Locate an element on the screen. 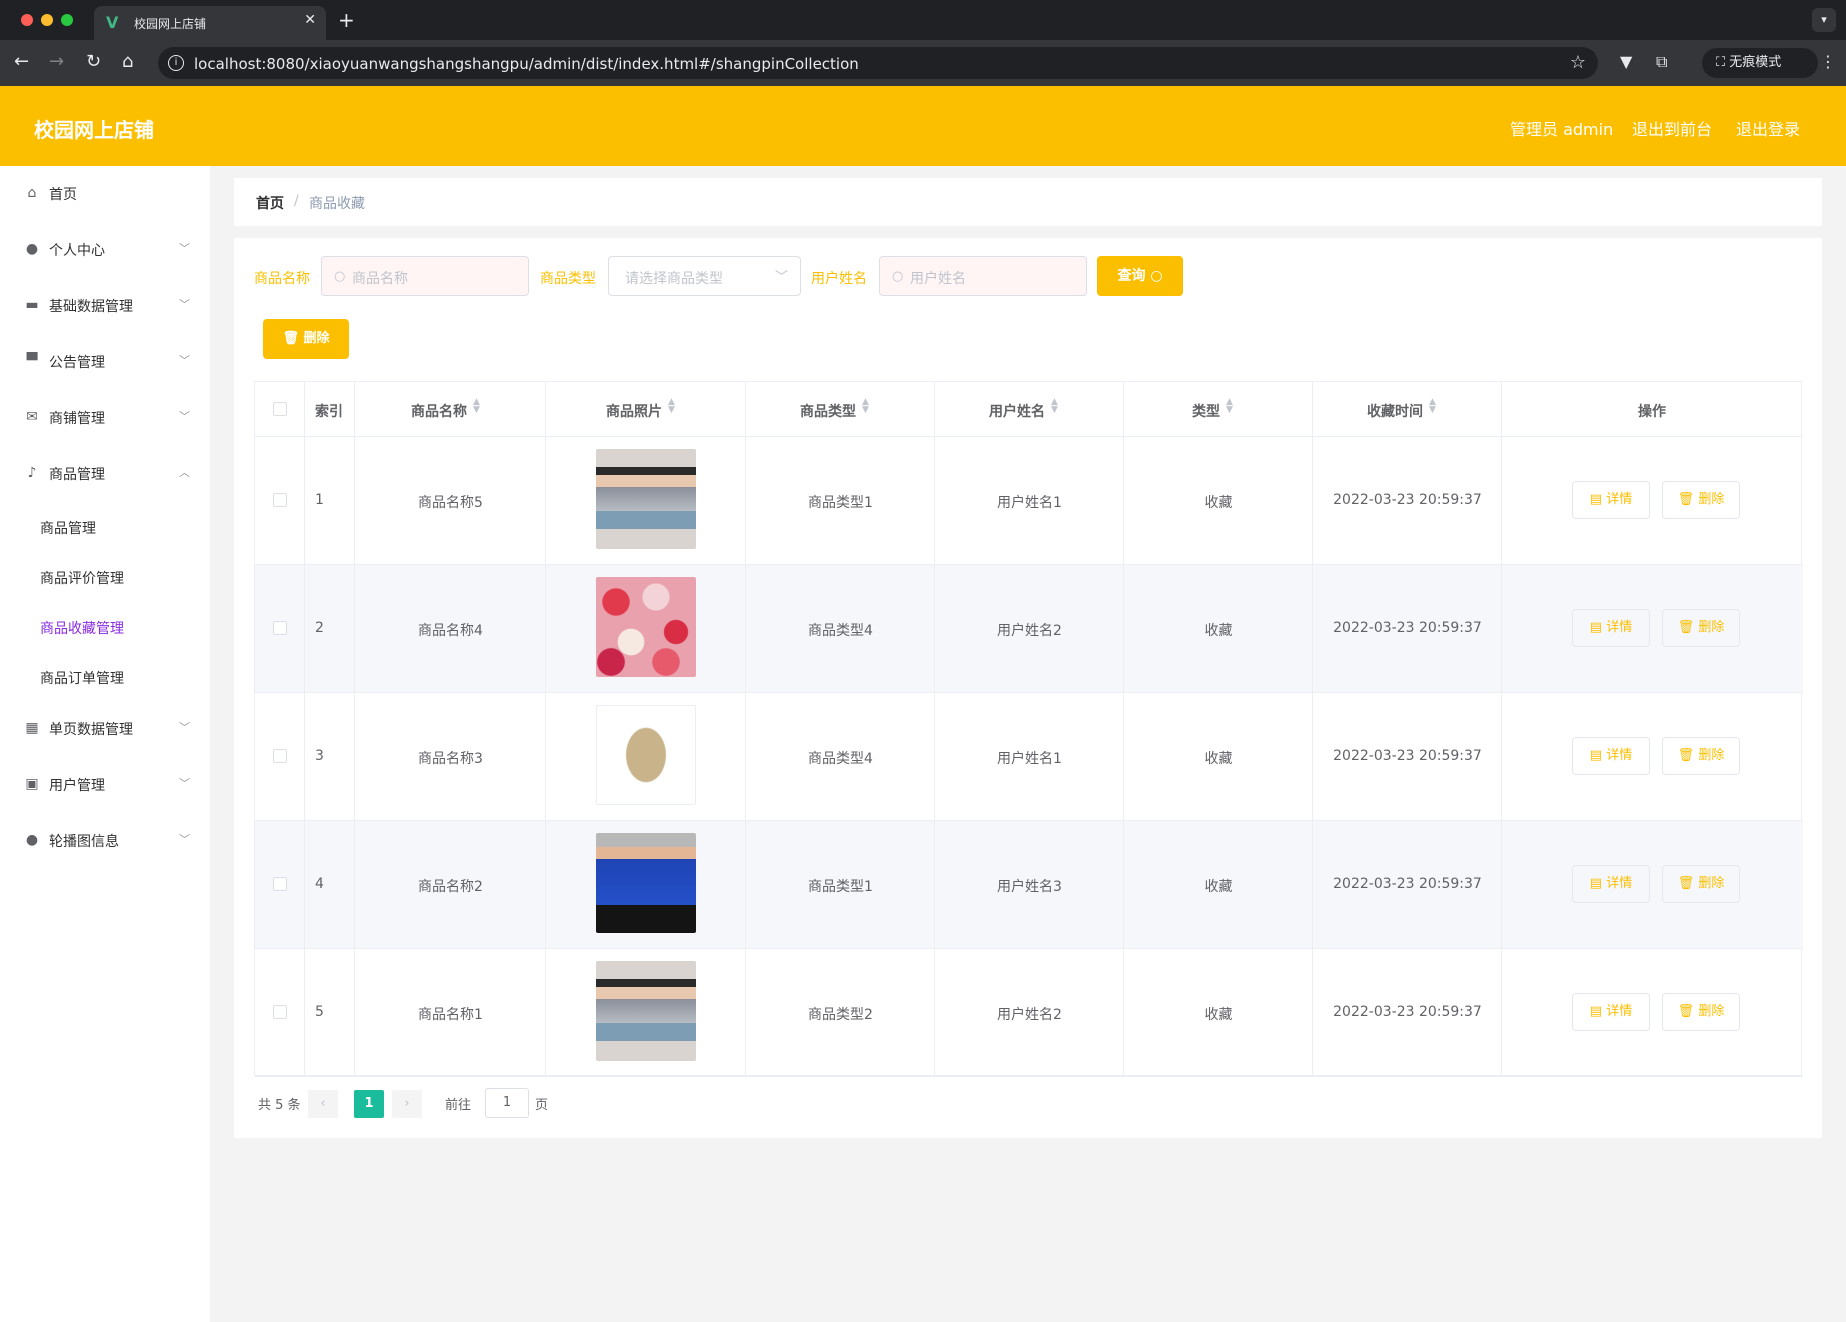 Image resolution: width=1846 pixels, height=1322 pixels. goods-type-select: 请选择商品类型 ﹀ is located at coordinates (704, 276).